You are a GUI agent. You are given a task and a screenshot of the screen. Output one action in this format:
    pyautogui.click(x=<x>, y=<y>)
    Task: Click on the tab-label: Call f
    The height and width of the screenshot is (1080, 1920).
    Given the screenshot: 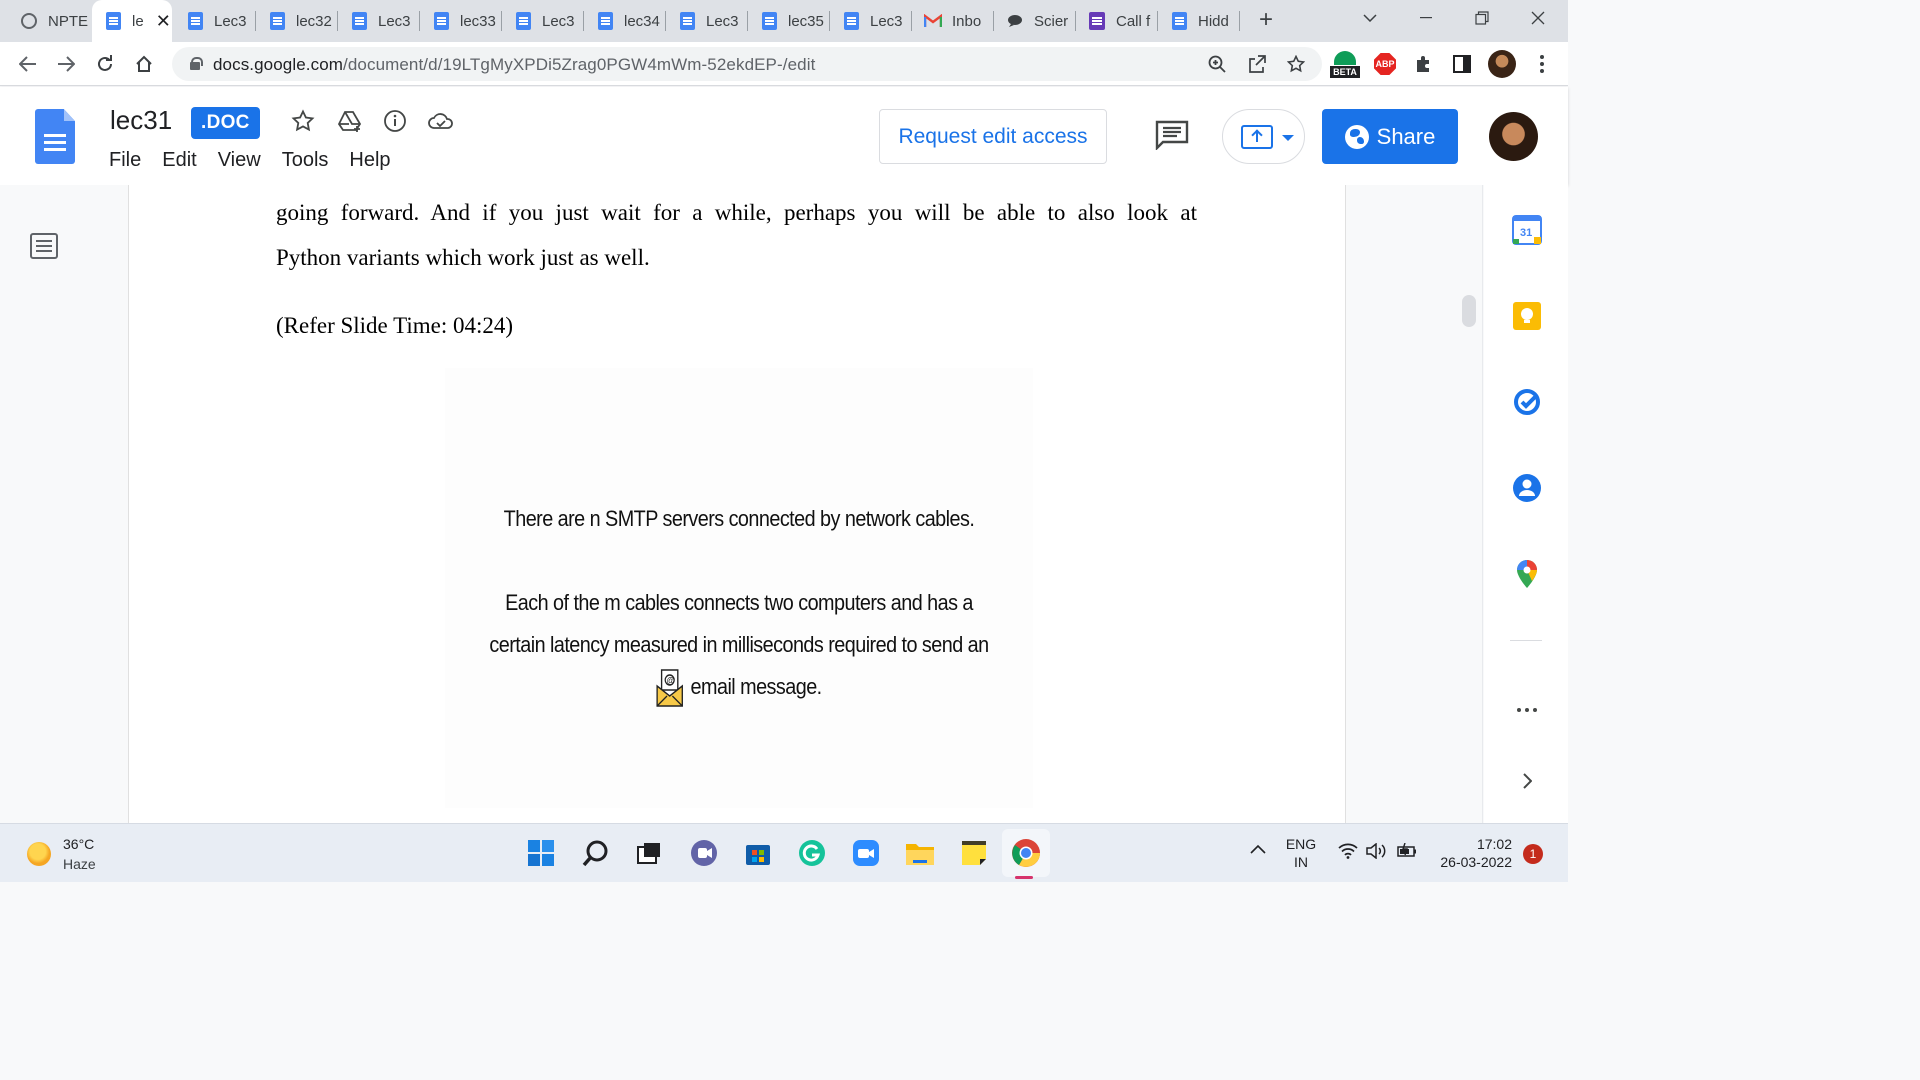 What is the action you would take?
    pyautogui.click(x=1133, y=21)
    